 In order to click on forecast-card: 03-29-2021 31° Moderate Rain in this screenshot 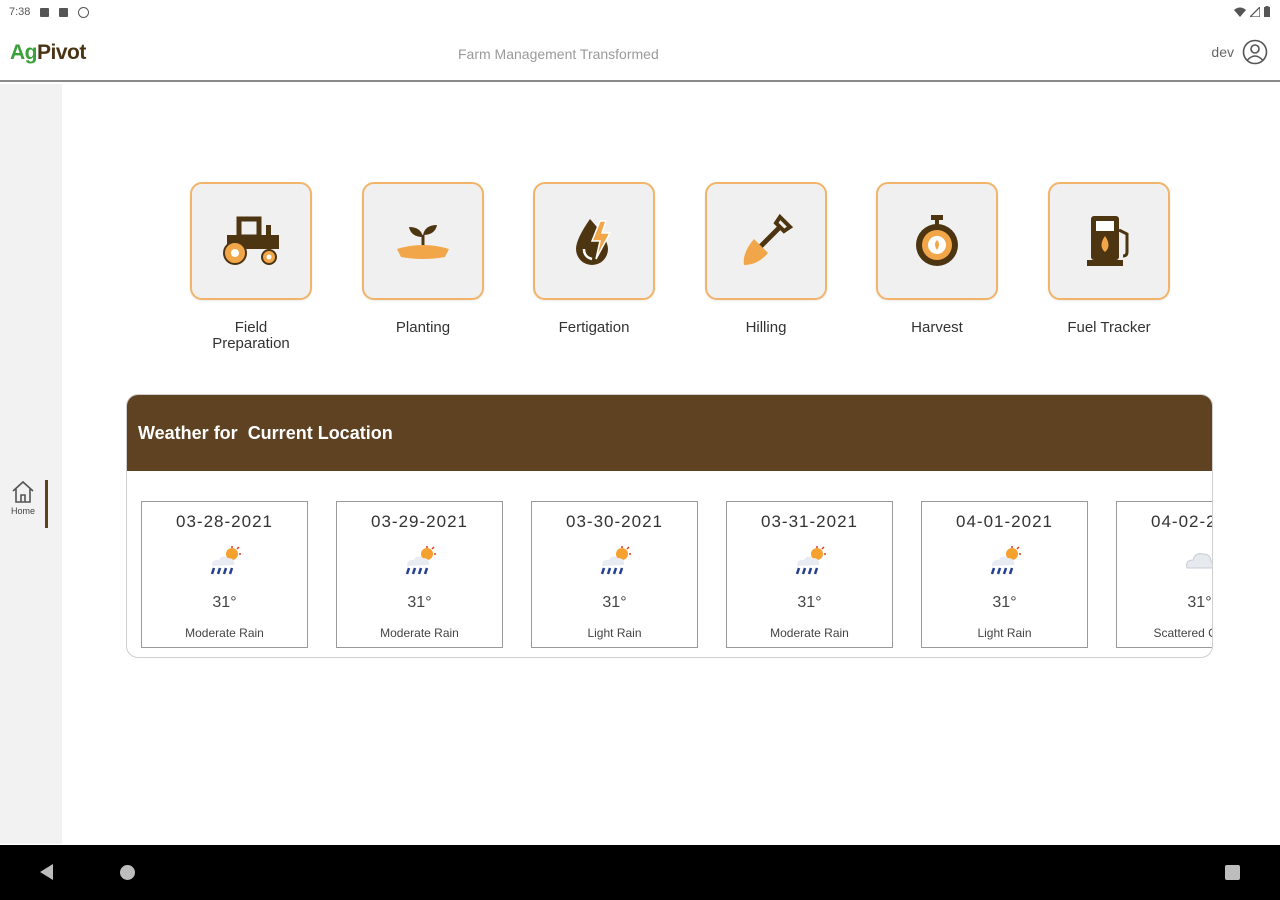, I will do `click(419, 574)`.